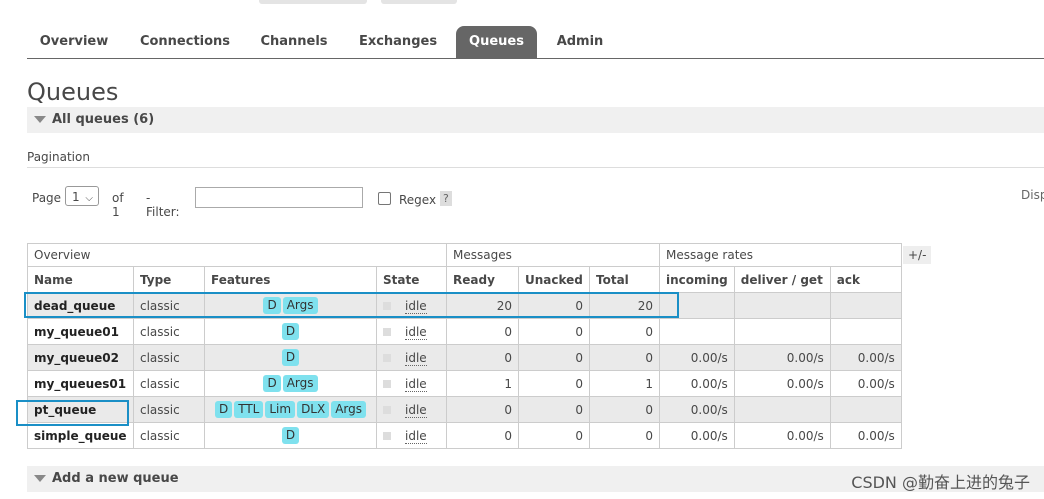 Image resolution: width=1044 pixels, height=499 pixels. Describe the element at coordinates (163, 205) in the screenshot. I see `filter-label: - Filter:` at that location.